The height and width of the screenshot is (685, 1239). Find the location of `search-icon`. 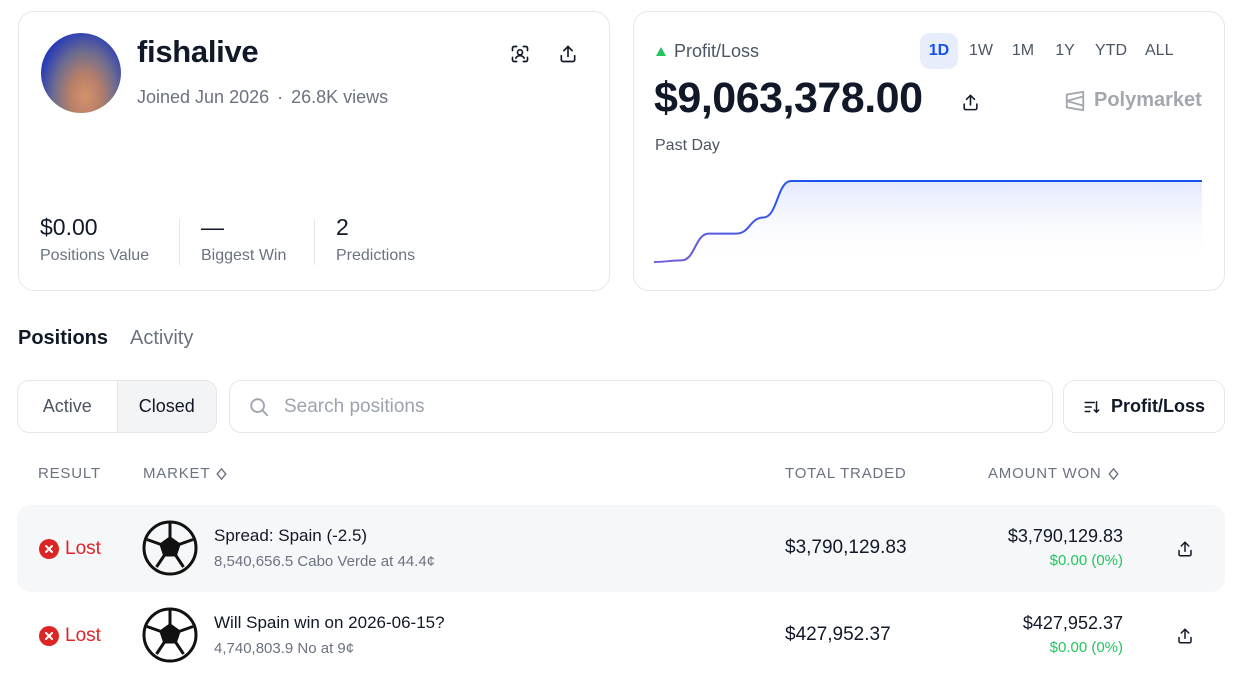

search-icon is located at coordinates (259, 406).